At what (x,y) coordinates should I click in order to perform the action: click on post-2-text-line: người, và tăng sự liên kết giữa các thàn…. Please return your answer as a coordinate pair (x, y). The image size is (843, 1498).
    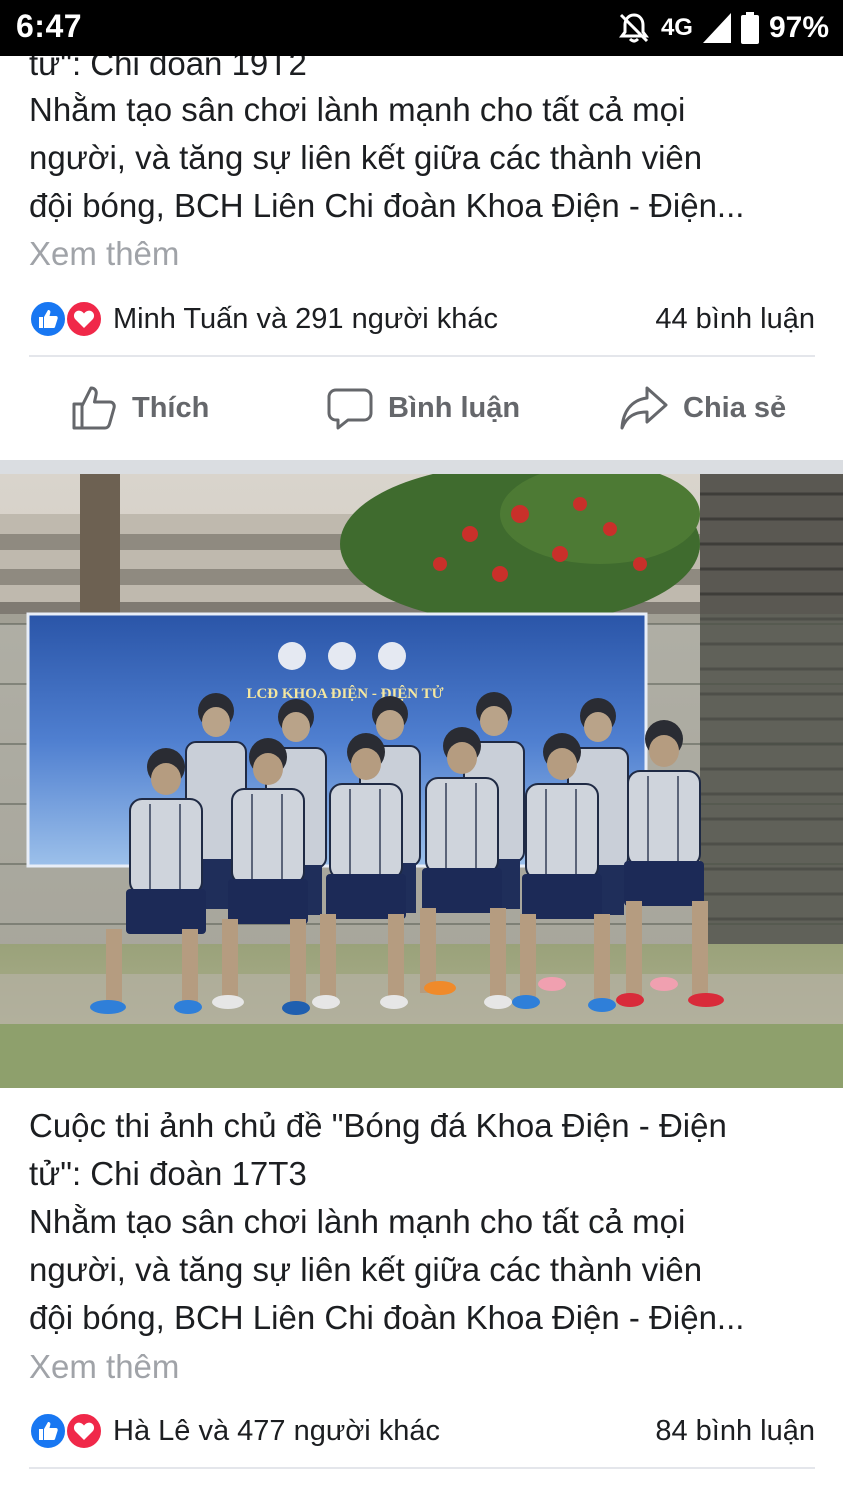
    Looking at the image, I should click on (366, 1269).